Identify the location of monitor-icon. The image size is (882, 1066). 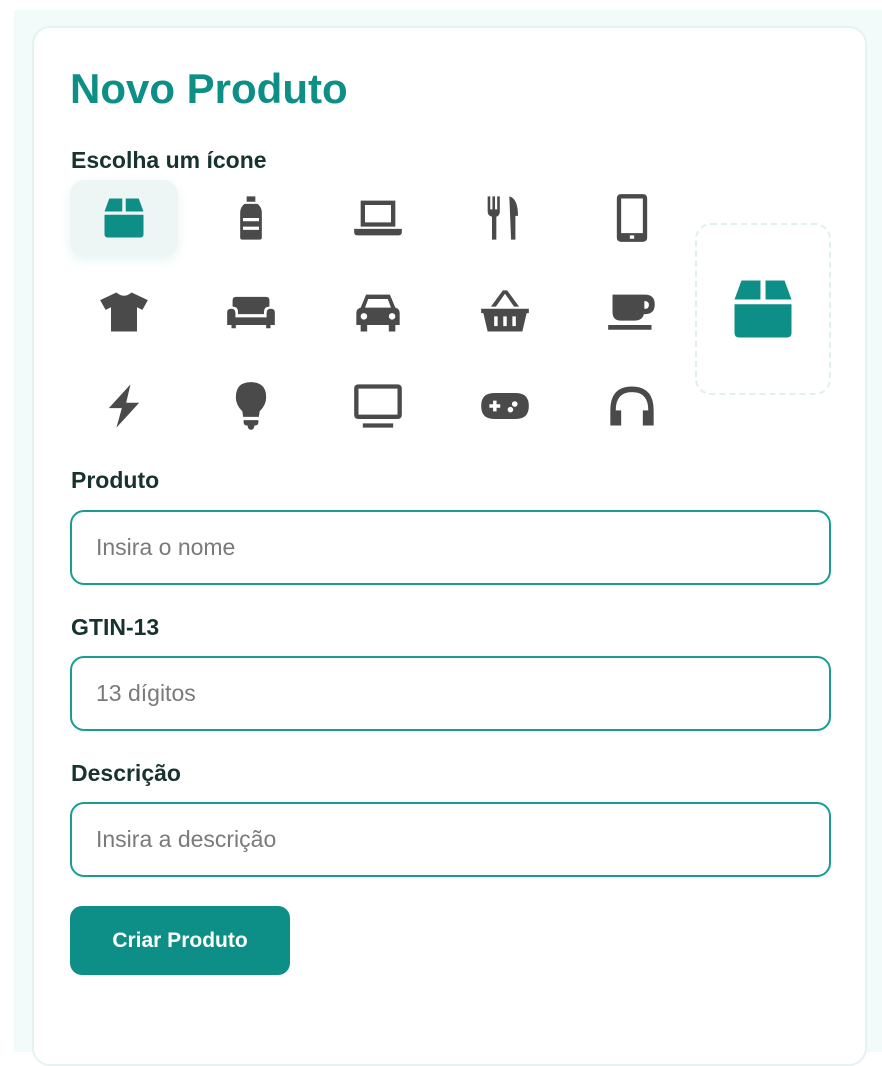
(378, 406).